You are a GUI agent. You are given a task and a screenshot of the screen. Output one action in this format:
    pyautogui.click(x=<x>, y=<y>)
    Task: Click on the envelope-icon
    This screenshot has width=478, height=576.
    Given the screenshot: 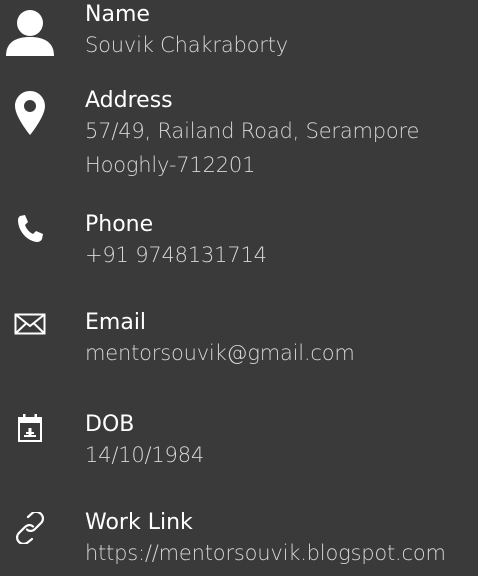 What is the action you would take?
    pyautogui.click(x=30, y=324)
    